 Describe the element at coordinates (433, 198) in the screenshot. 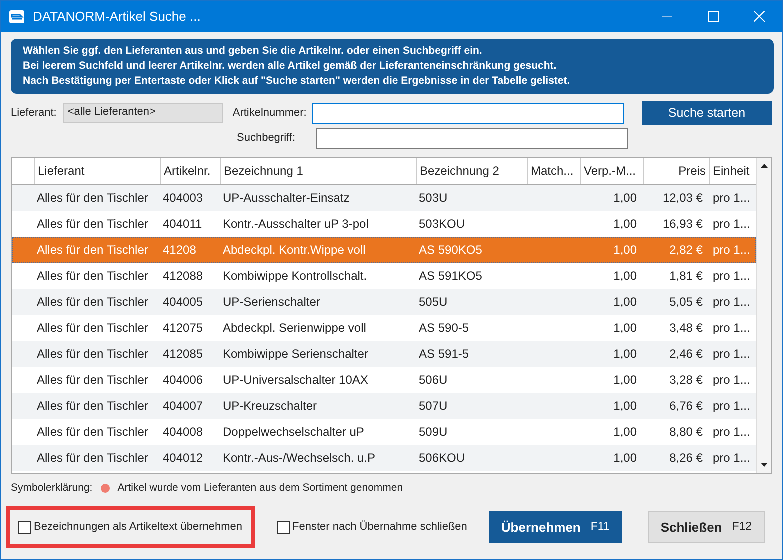

I see `table-cell-text: 503U` at that location.